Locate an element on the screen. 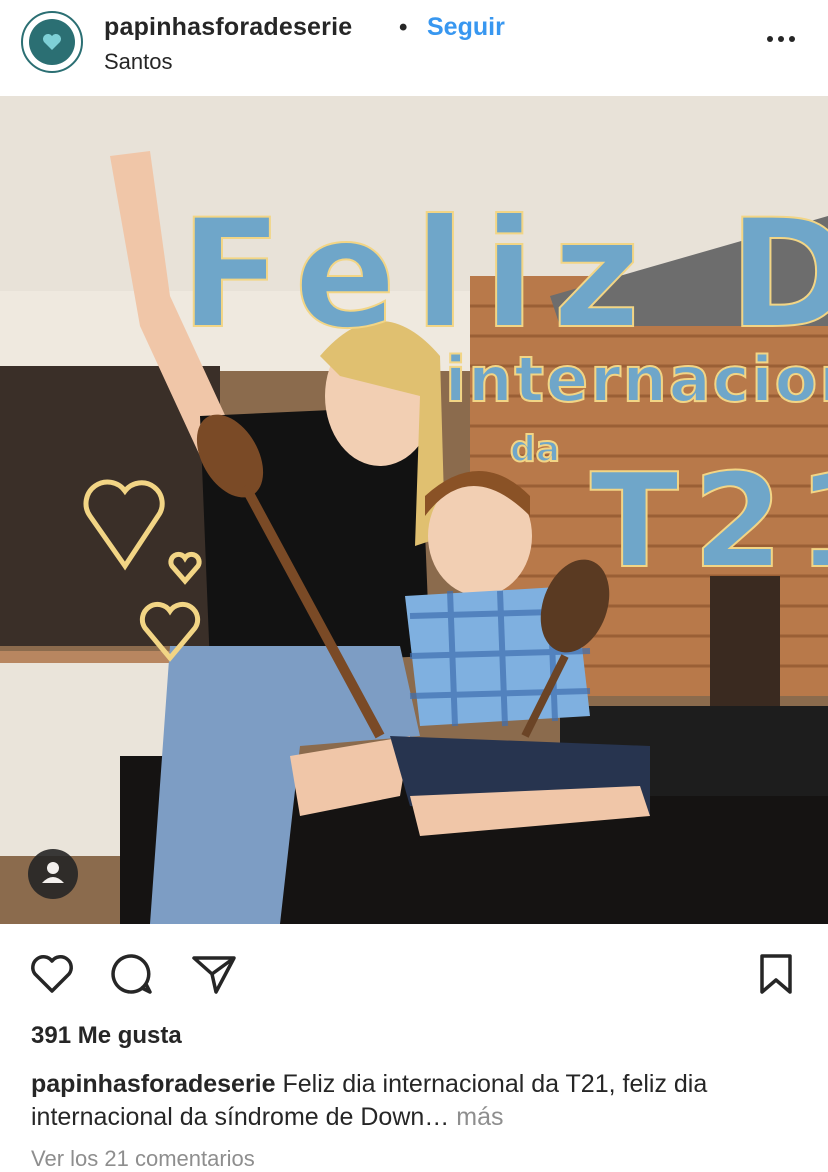  post-location: Santos is located at coordinates (138, 62).